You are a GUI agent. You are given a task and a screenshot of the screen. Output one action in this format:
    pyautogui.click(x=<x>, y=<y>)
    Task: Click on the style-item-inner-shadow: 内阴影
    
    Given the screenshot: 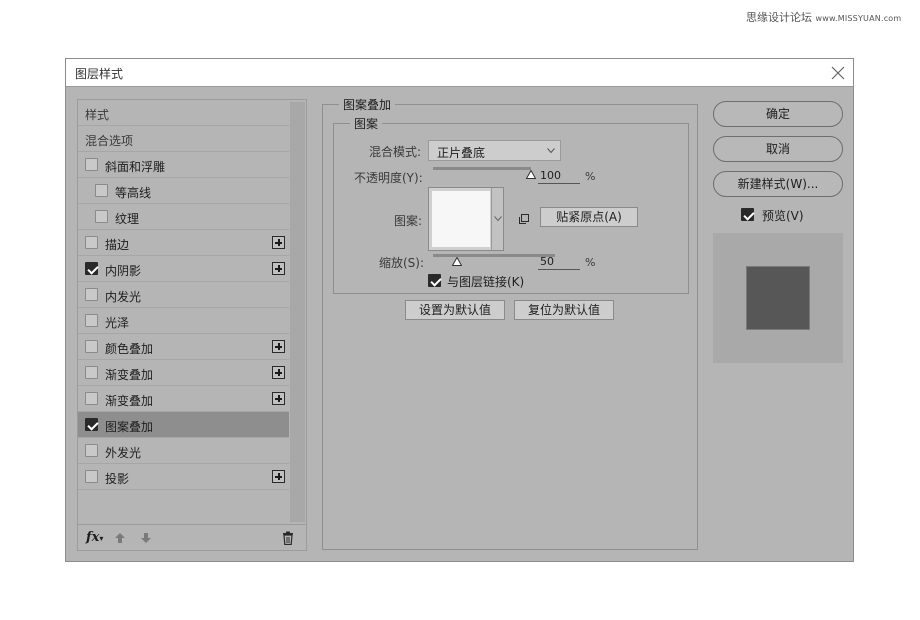 What is the action you would take?
    pyautogui.click(x=183, y=269)
    